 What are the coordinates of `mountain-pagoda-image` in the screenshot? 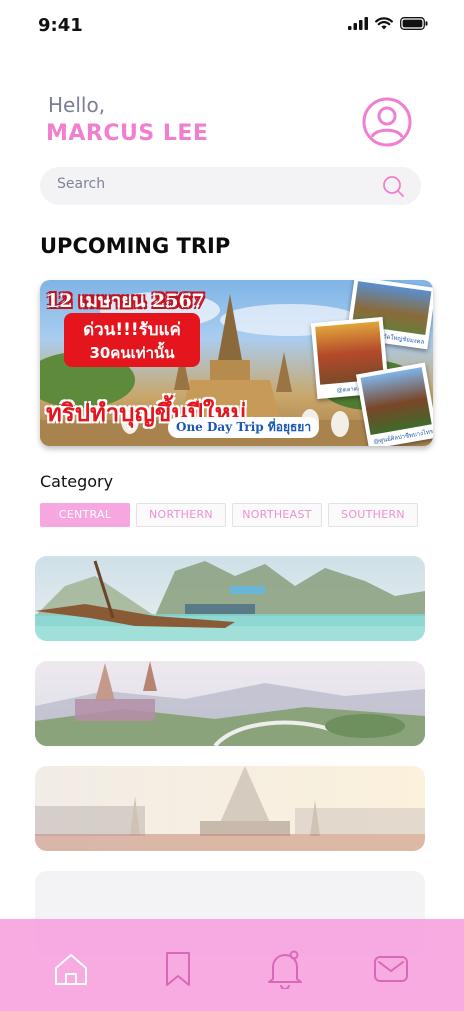 It's located at (230, 703).